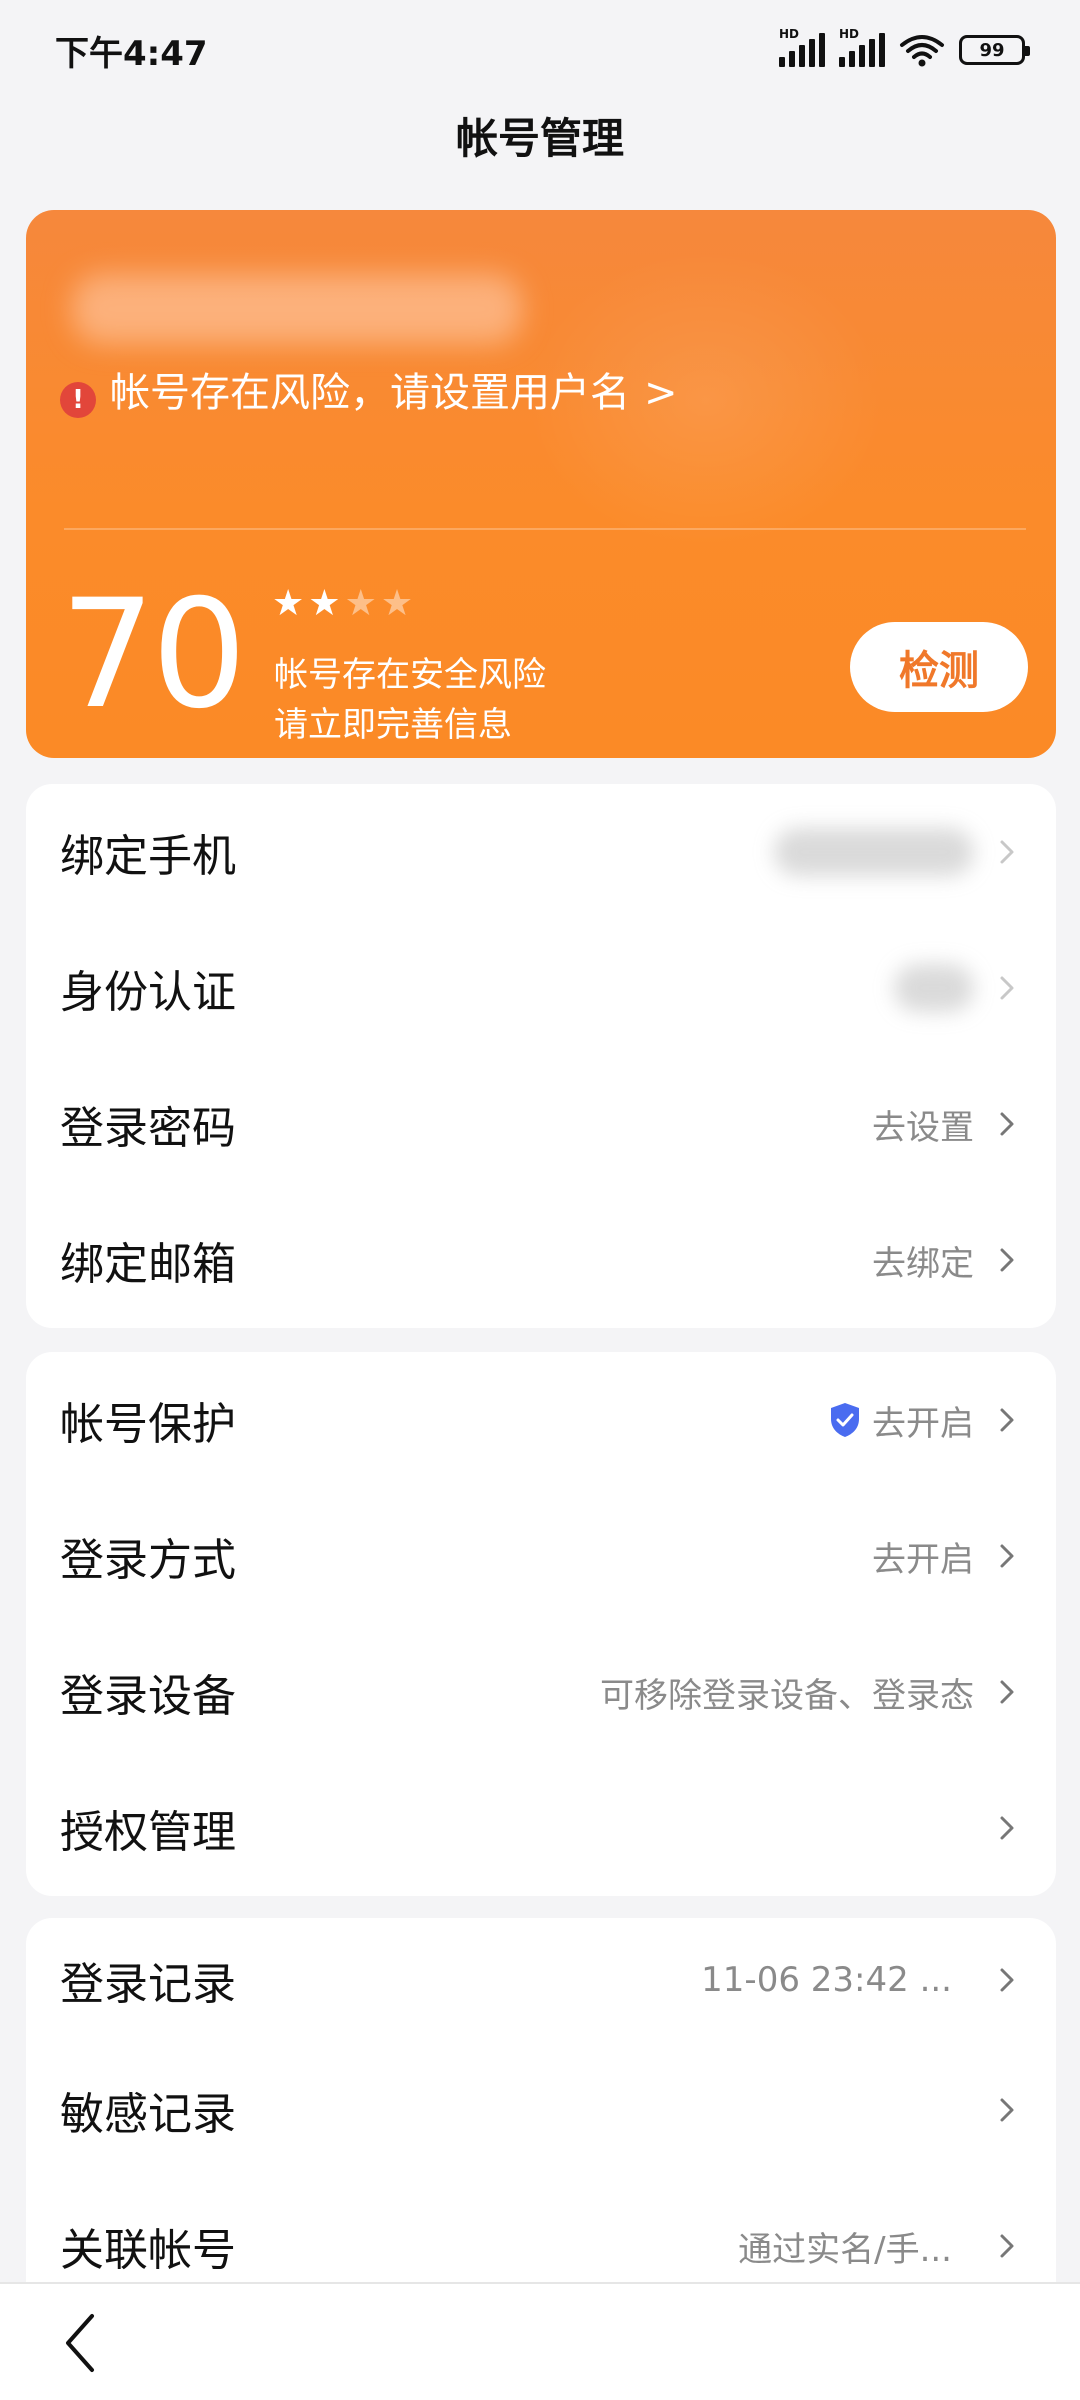 This screenshot has height=2400, width=1080. I want to click on battery-level: 99, so click(992, 50).